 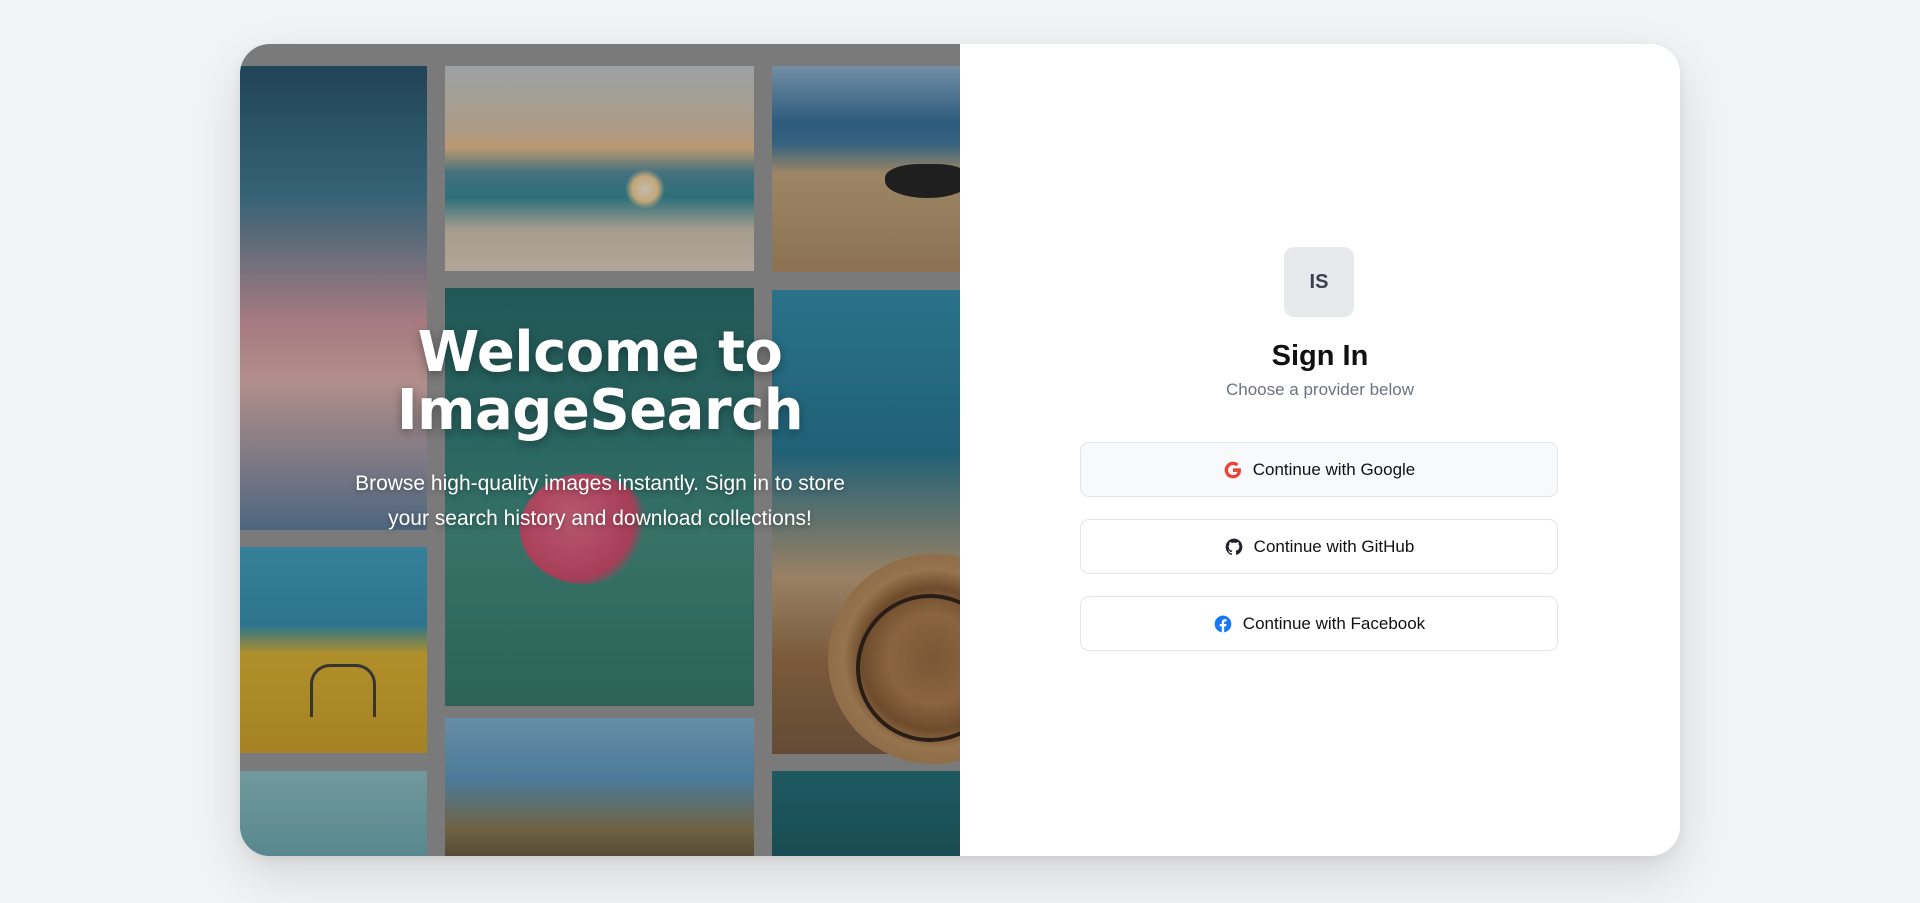 What do you see at coordinates (1320, 356) in the screenshot?
I see `signin-title: Sign In` at bounding box center [1320, 356].